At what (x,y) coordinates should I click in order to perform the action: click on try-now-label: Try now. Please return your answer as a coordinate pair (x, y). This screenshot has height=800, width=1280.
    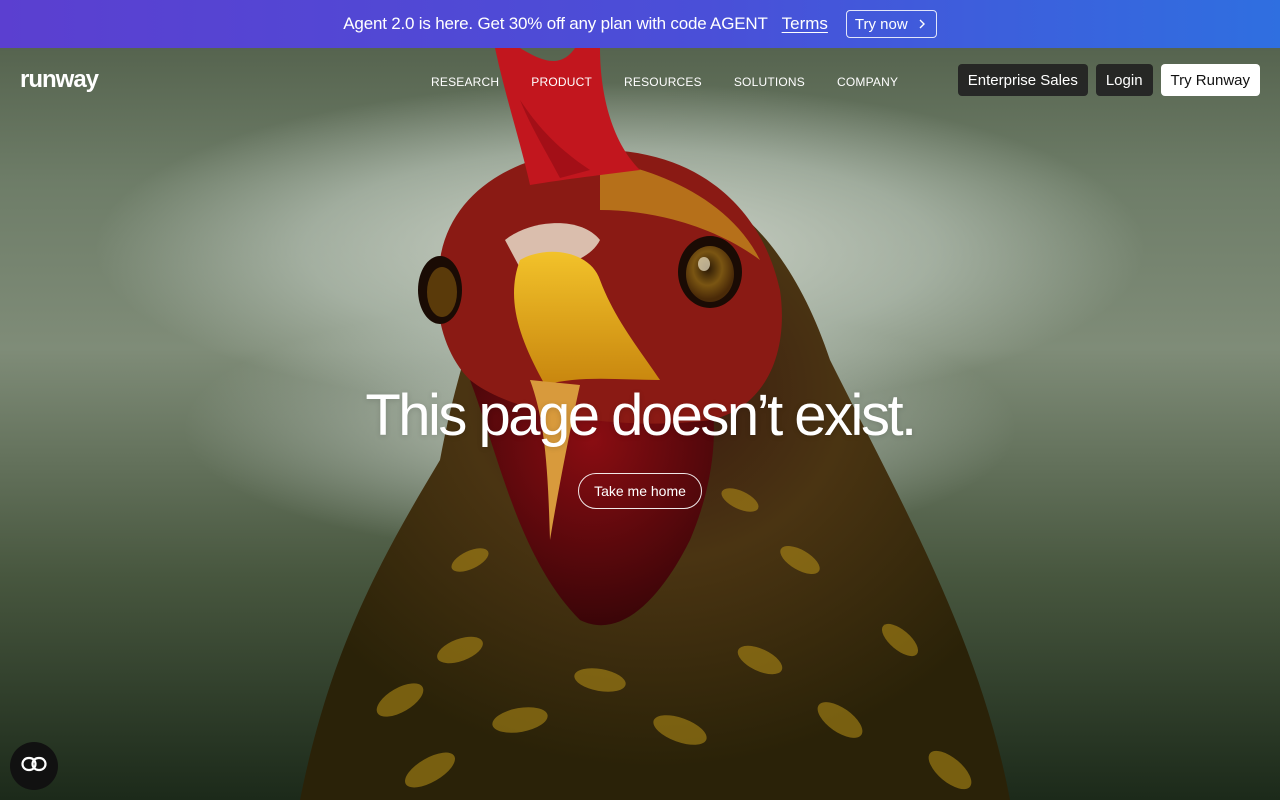
    Looking at the image, I should click on (881, 24).